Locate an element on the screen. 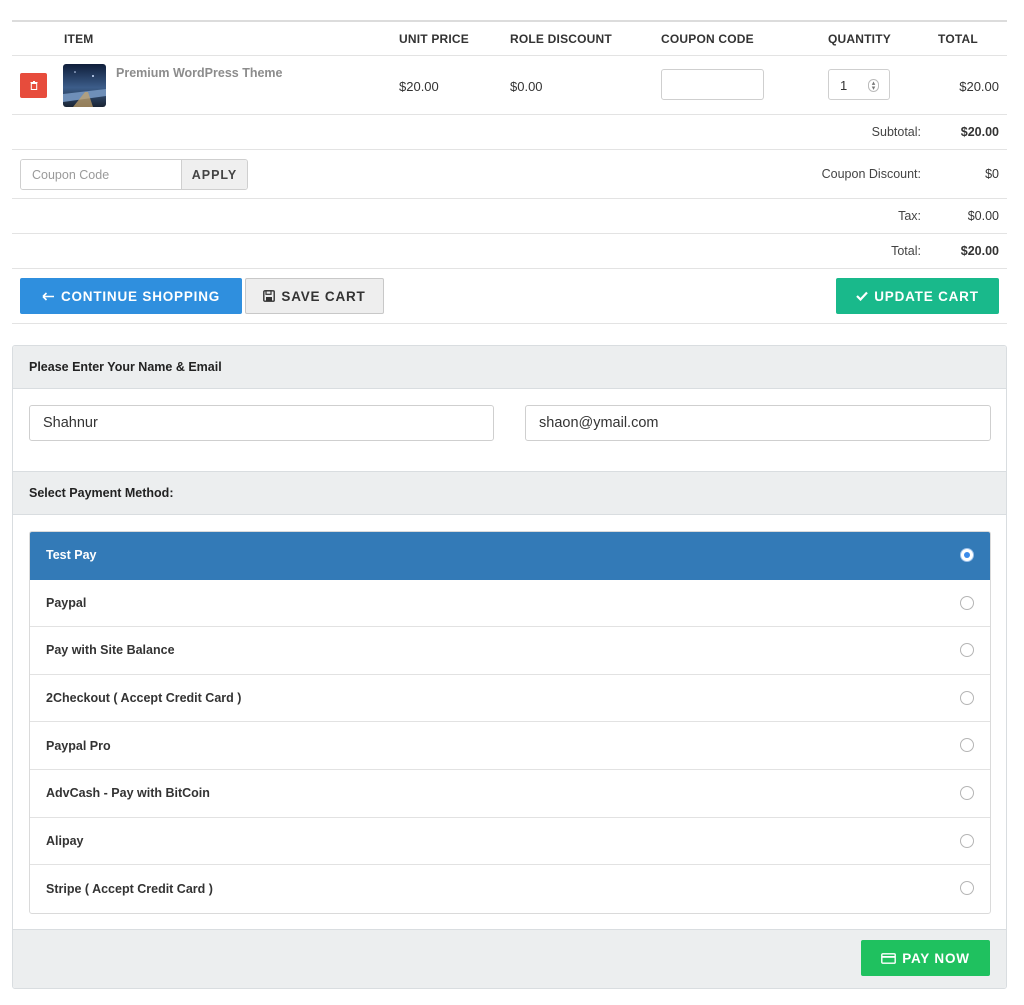 The height and width of the screenshot is (1005, 1024). tax-row: Tax: $0.00 is located at coordinates (509, 216).